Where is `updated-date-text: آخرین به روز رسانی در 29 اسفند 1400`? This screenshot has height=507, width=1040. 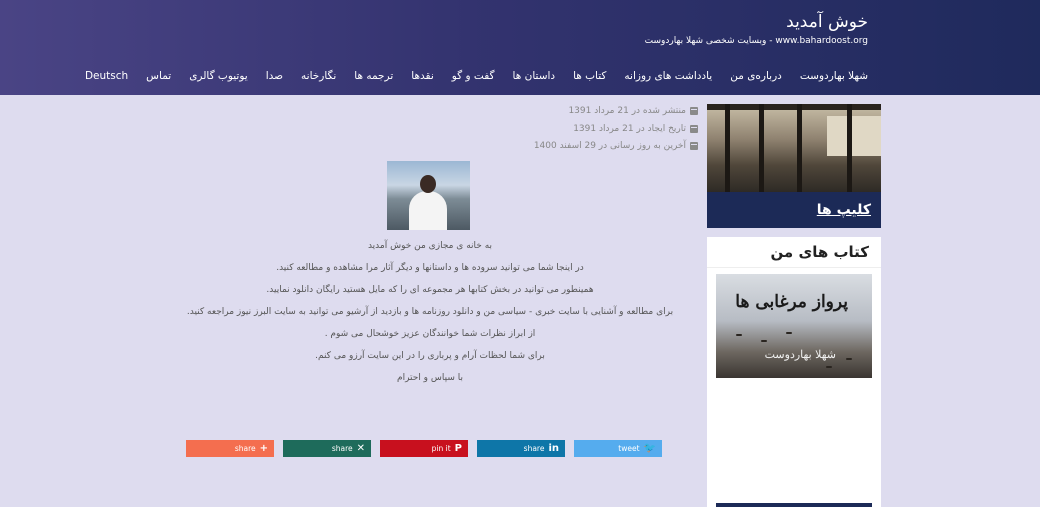
updated-date-text: آخرین به روز رسانی در 29 اسفند 1400 is located at coordinates (609, 146).